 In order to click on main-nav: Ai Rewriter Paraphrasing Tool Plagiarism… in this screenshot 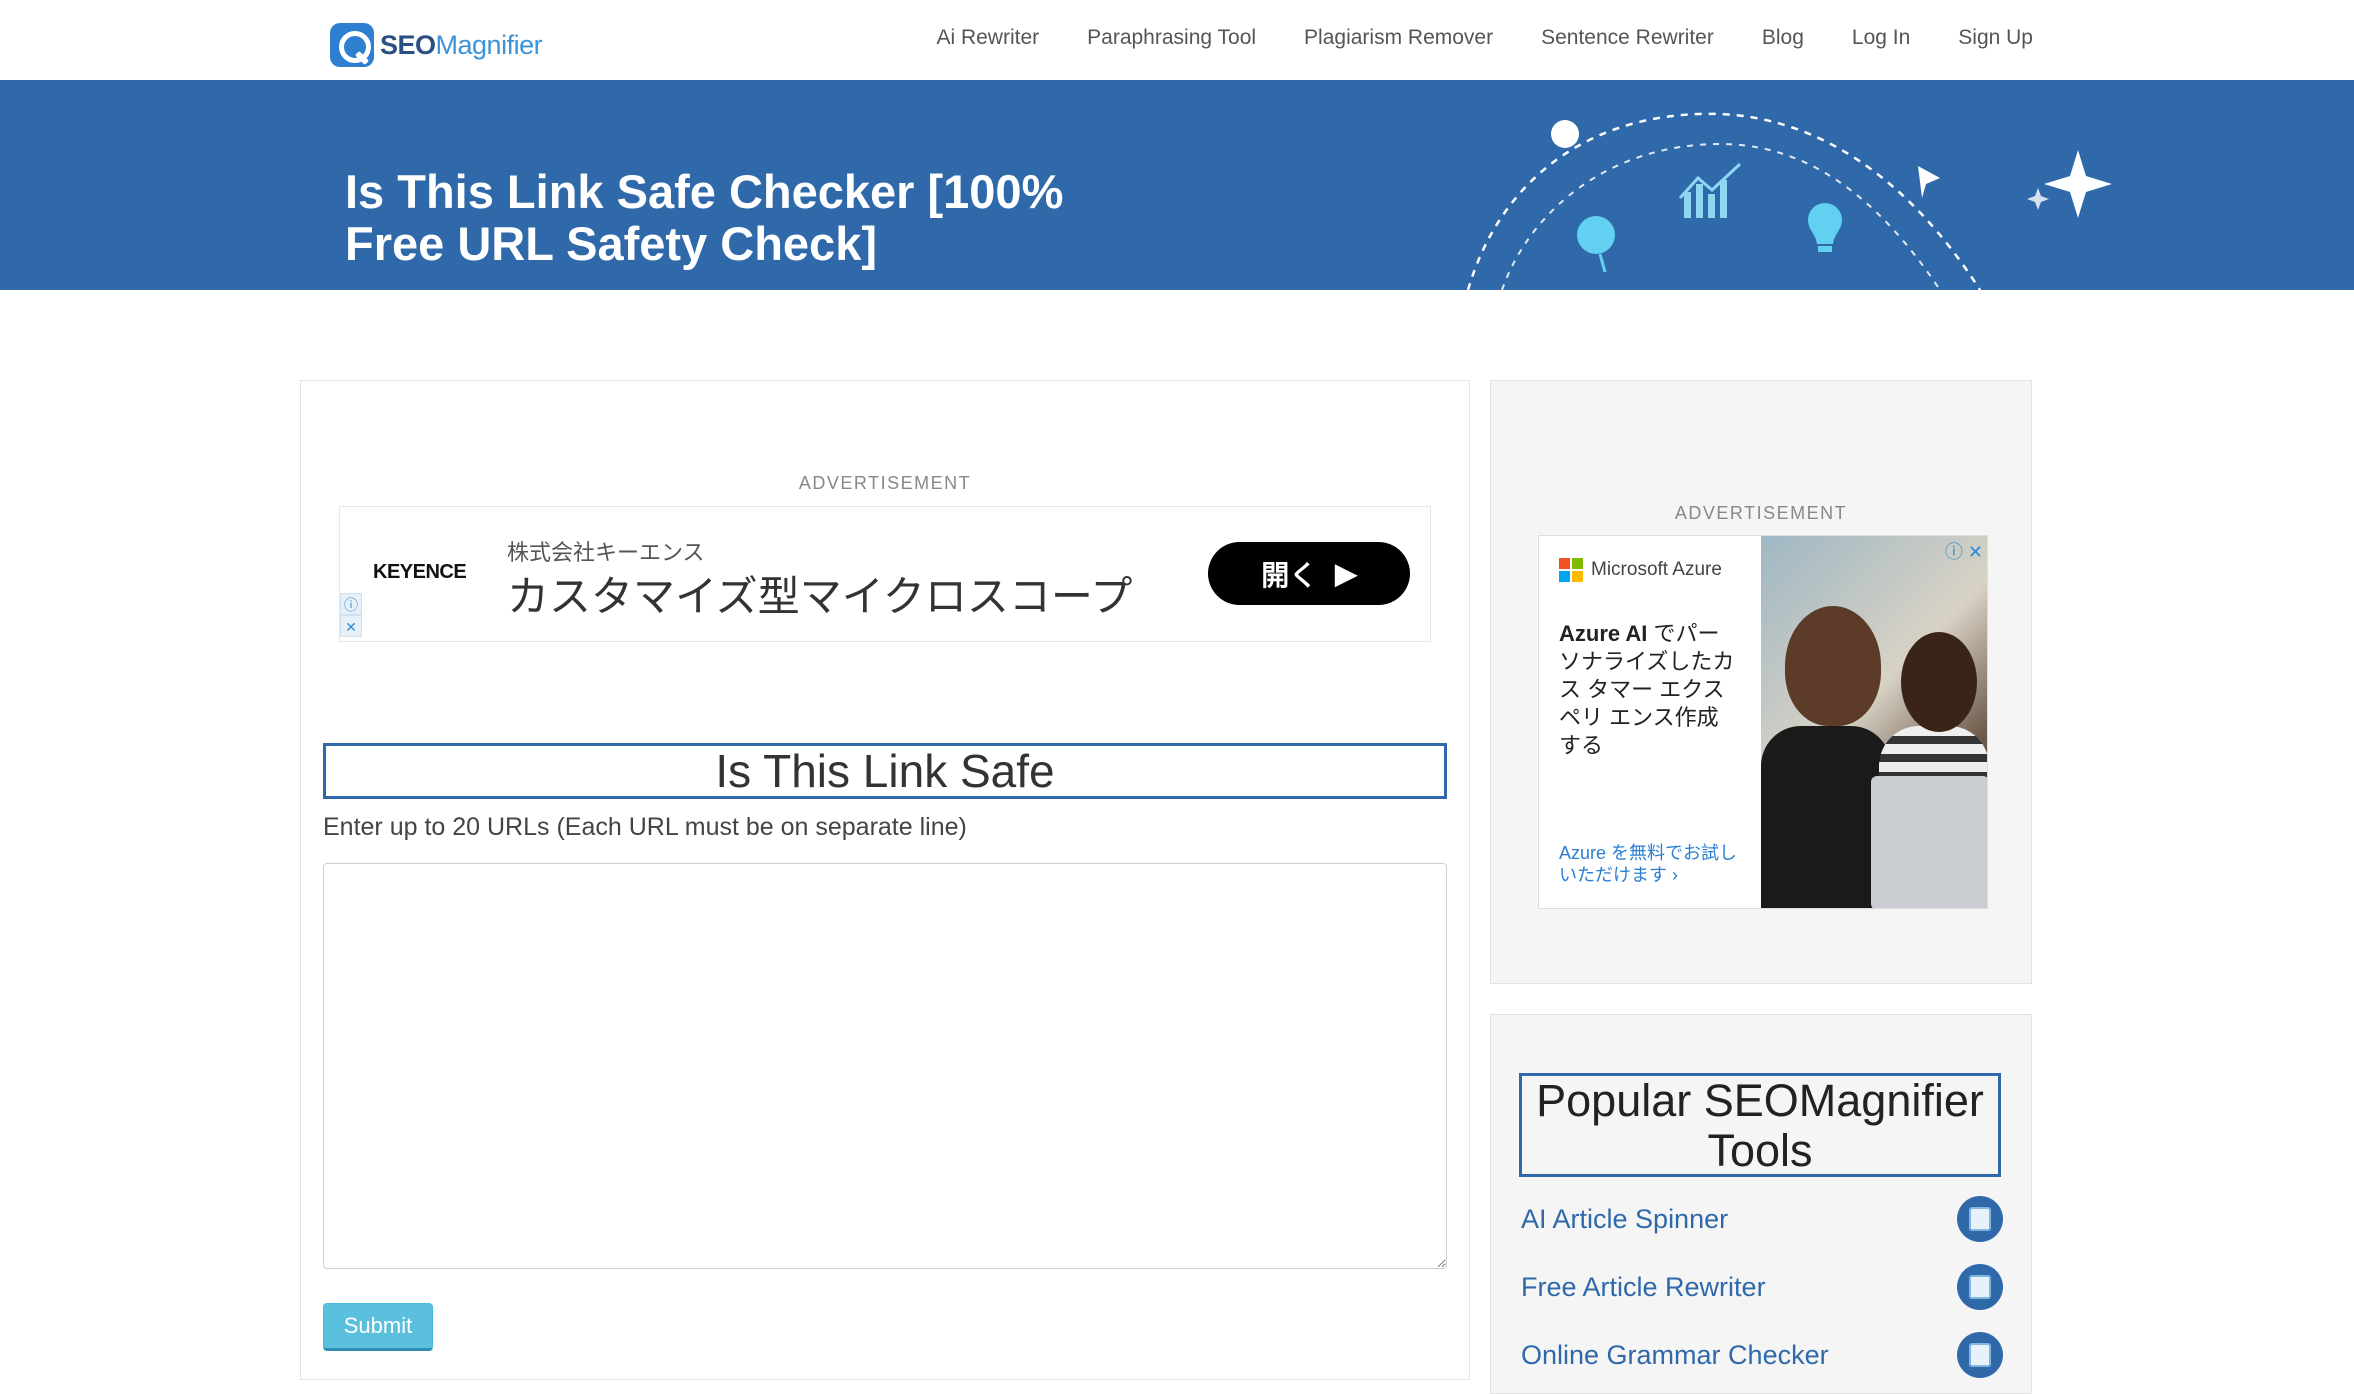, I will do `click(1484, 38)`.